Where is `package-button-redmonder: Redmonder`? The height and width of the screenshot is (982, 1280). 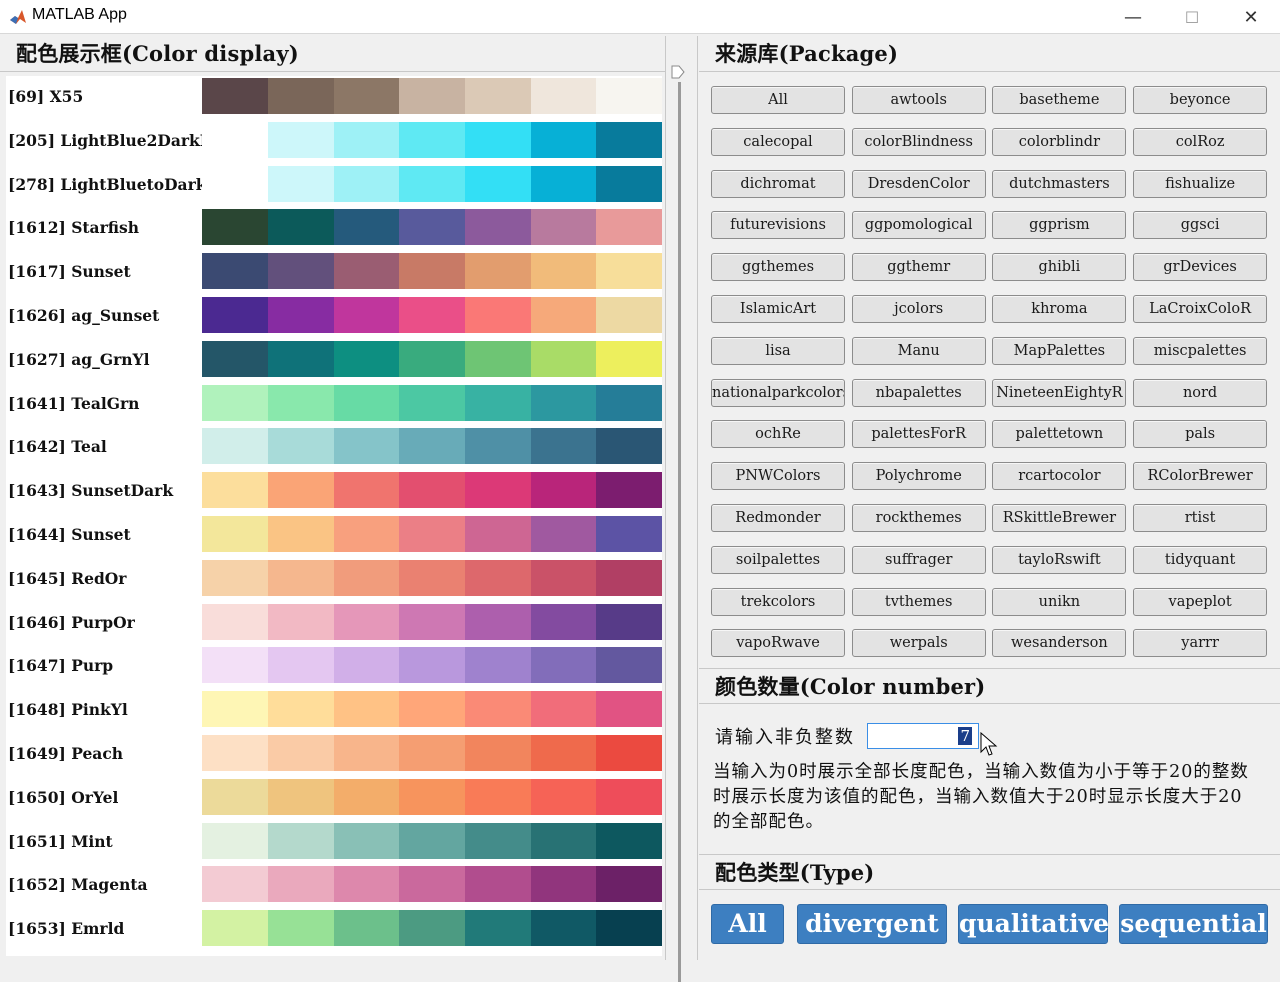
package-button-redmonder: Redmonder is located at coordinates (778, 518).